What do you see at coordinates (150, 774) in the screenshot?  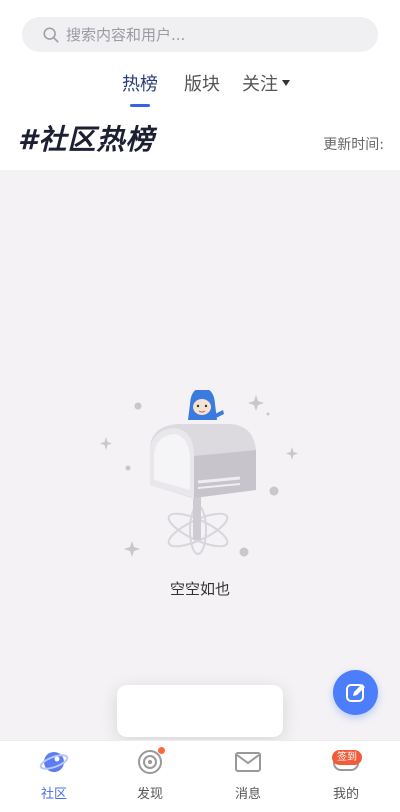 I see `tabbar-item-discover: 发现` at bounding box center [150, 774].